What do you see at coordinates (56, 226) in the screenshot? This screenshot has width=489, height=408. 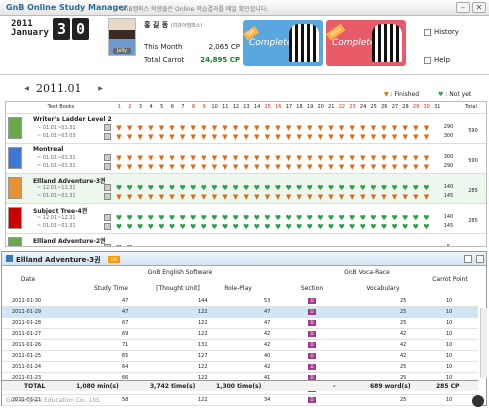 I see `book-range: ~ 01.01~01.31` at bounding box center [56, 226].